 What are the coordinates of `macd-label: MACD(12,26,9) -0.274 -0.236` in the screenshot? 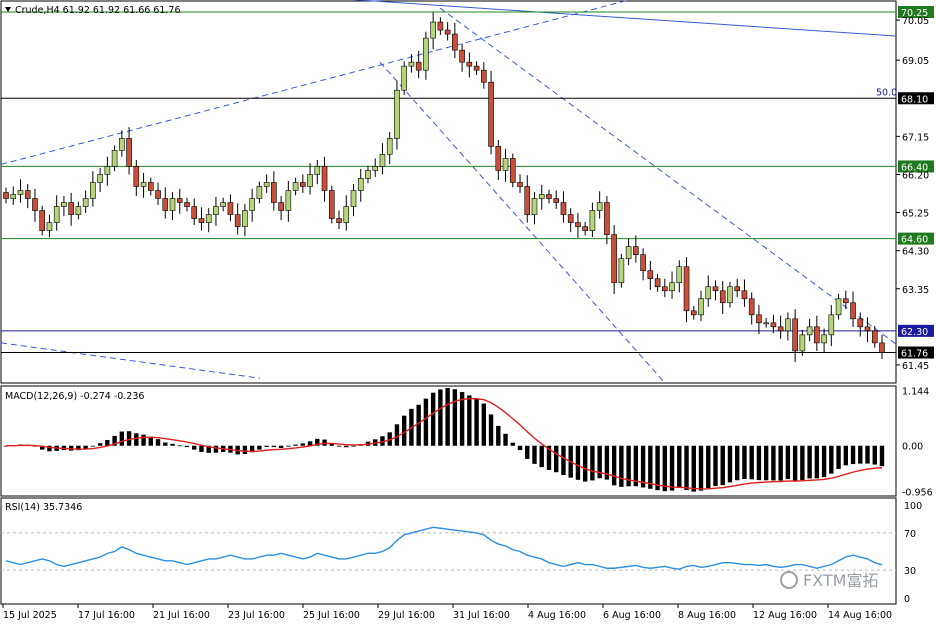 It's located at (74, 396).